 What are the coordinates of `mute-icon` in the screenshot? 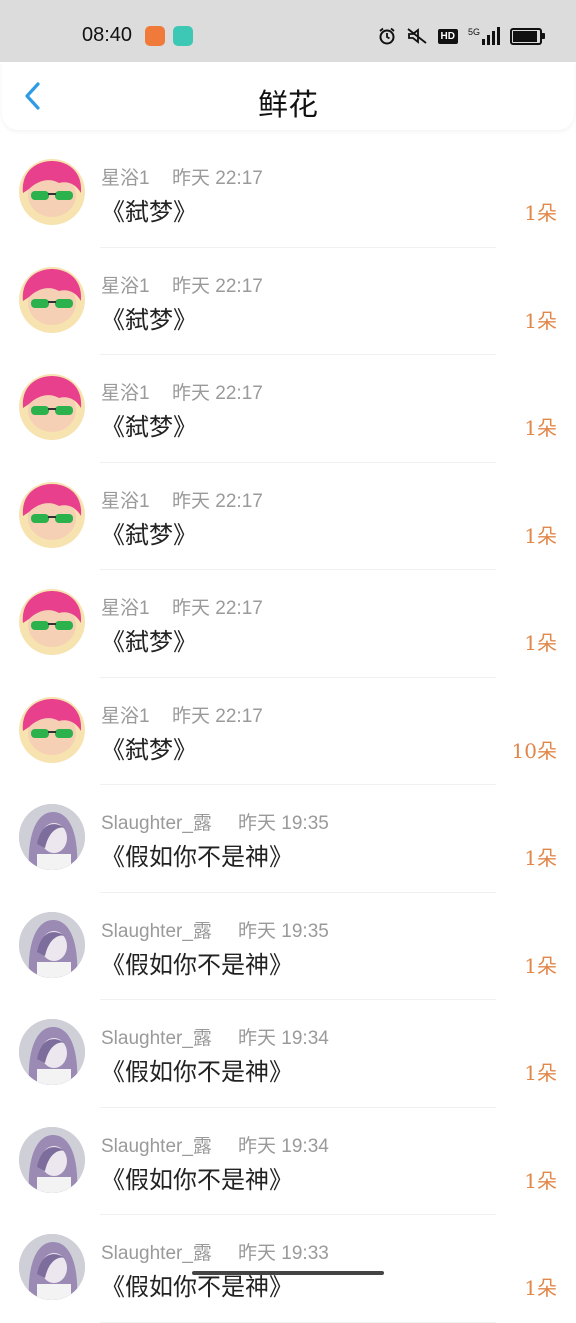 It's located at (416, 36).